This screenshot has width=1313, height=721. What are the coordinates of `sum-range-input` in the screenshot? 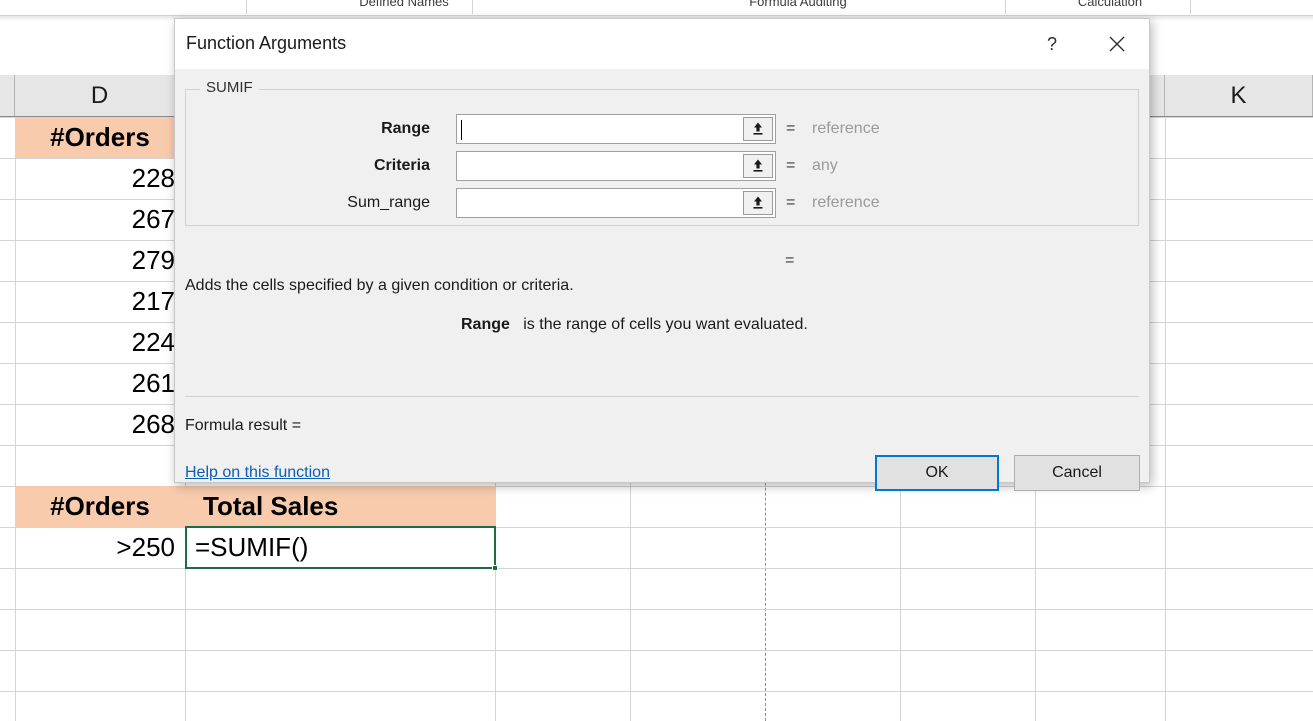 It's located at (561, 197).